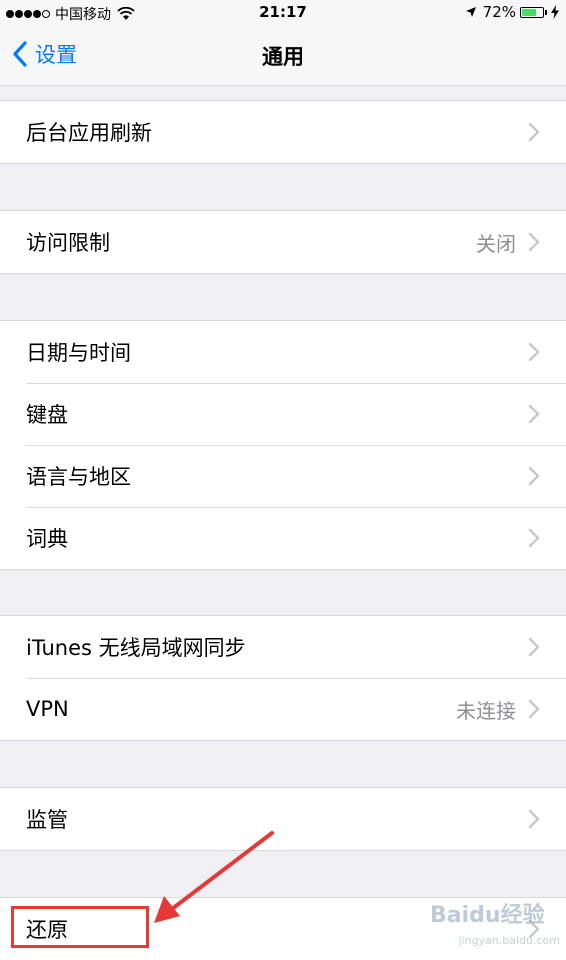  I want to click on settings-row-date-time: 日期与时间, so click(283, 352).